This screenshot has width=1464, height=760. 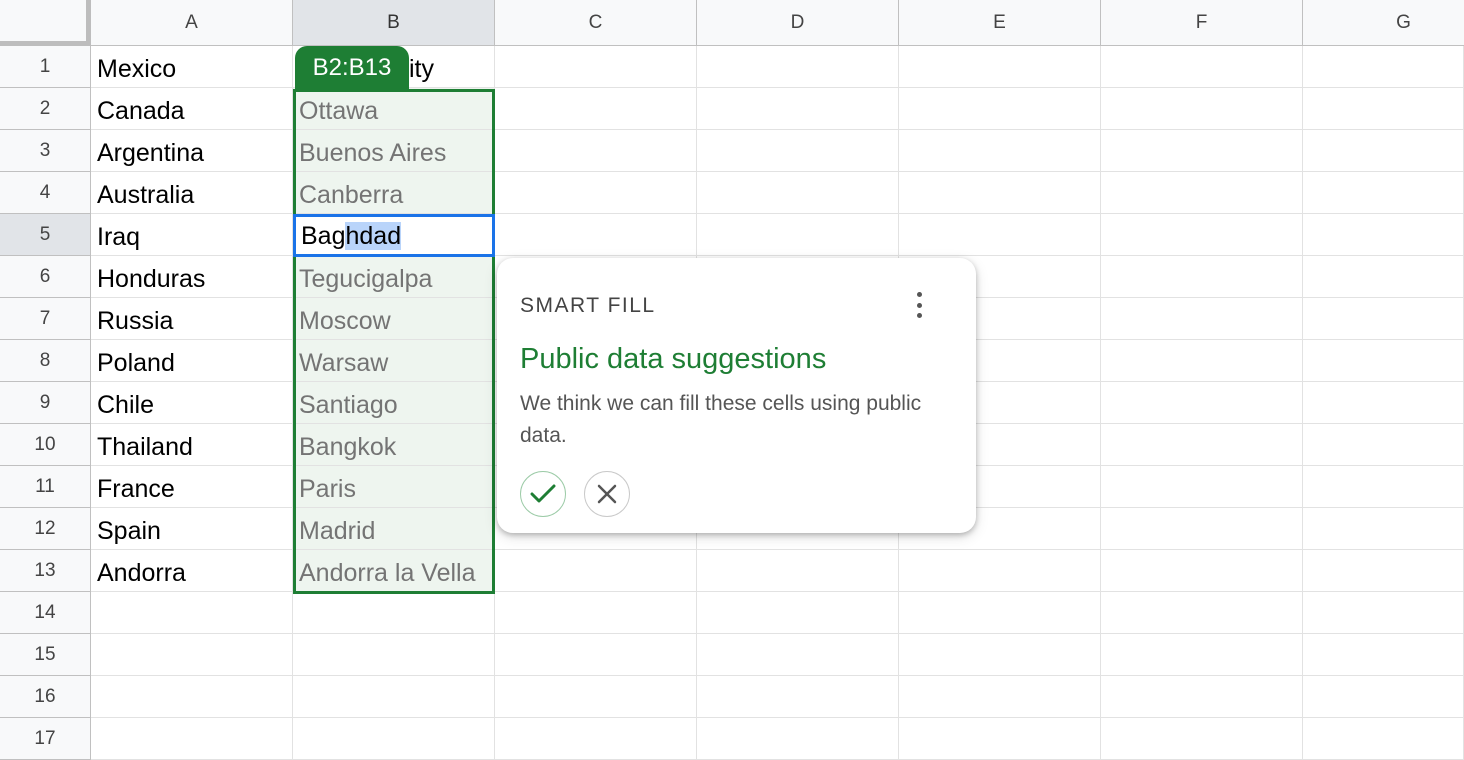 I want to click on cell-e15, so click(x=1000, y=655).